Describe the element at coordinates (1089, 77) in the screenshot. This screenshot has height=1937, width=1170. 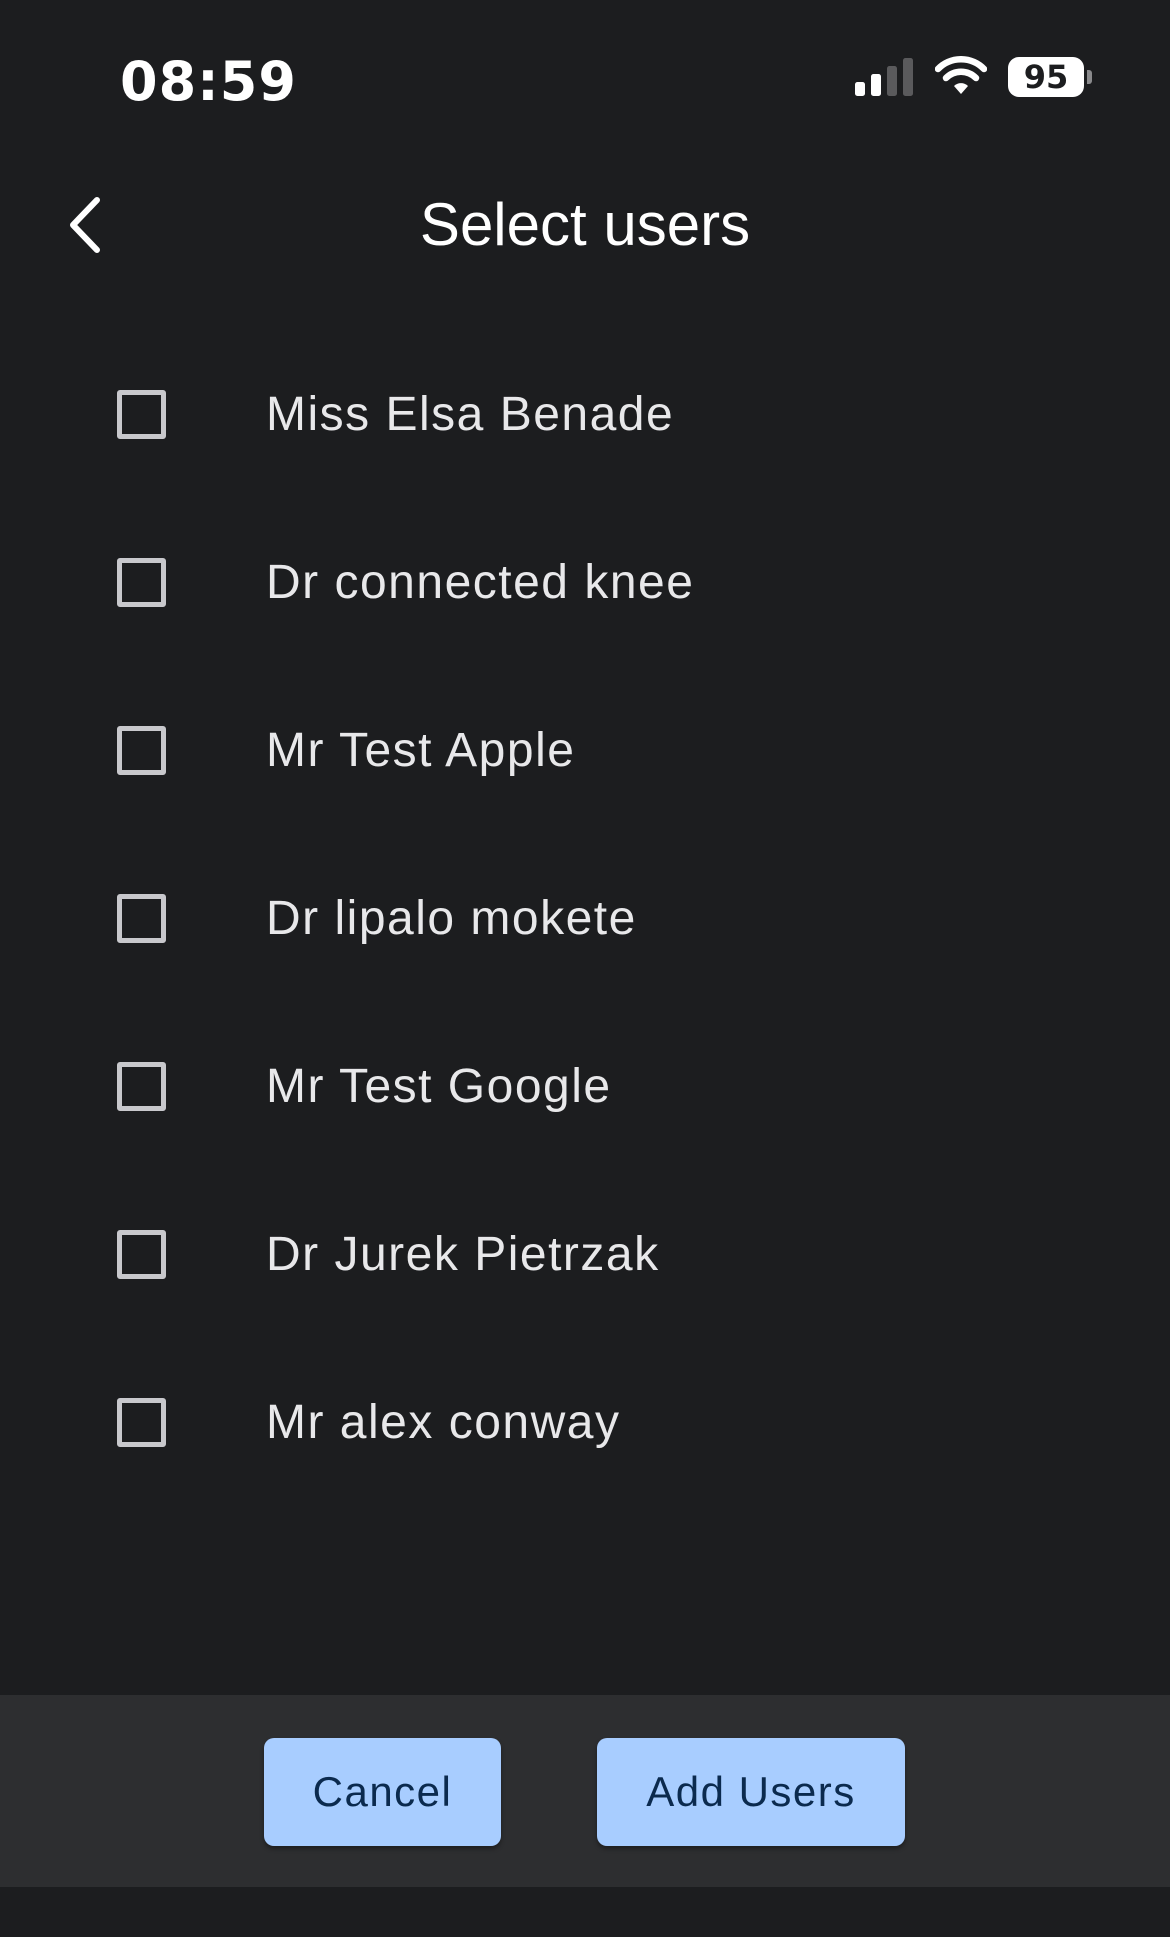
I see `battery-cap` at that location.